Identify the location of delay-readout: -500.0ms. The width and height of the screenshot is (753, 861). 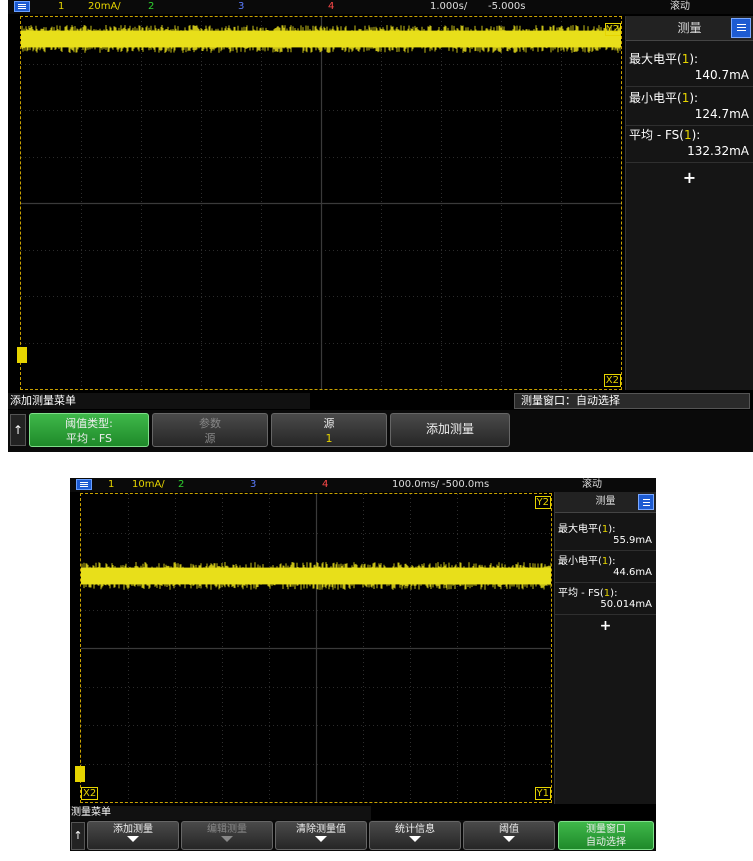
(465, 485).